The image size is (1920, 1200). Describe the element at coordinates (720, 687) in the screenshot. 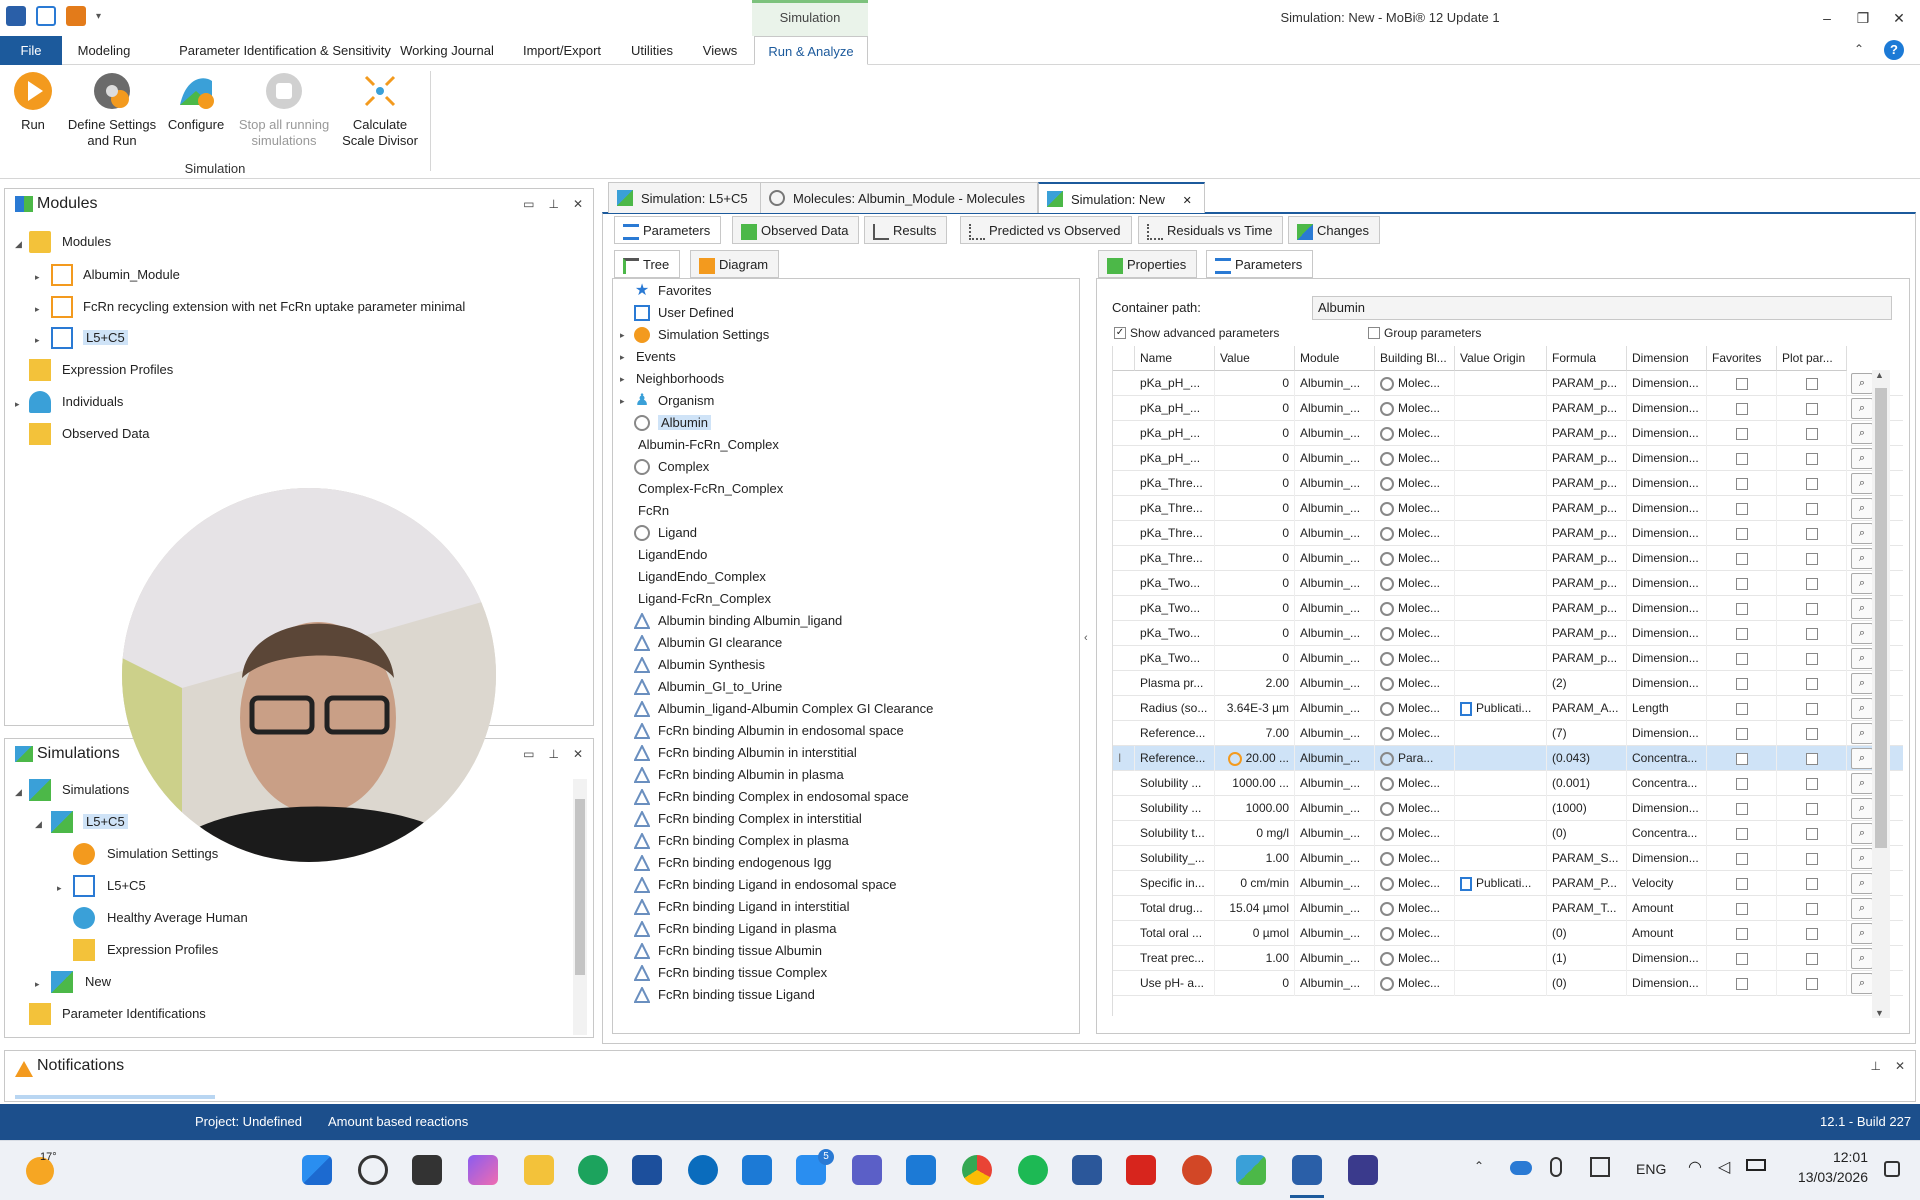

I see `tree-node-reaction: Albumin_GI_to_Urine` at that location.